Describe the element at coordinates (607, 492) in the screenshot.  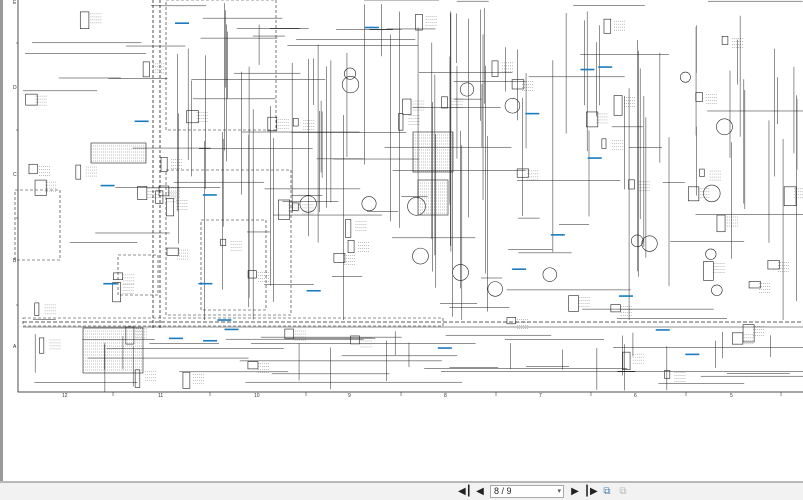
I see `fit-page-icon: ⧉` at that location.